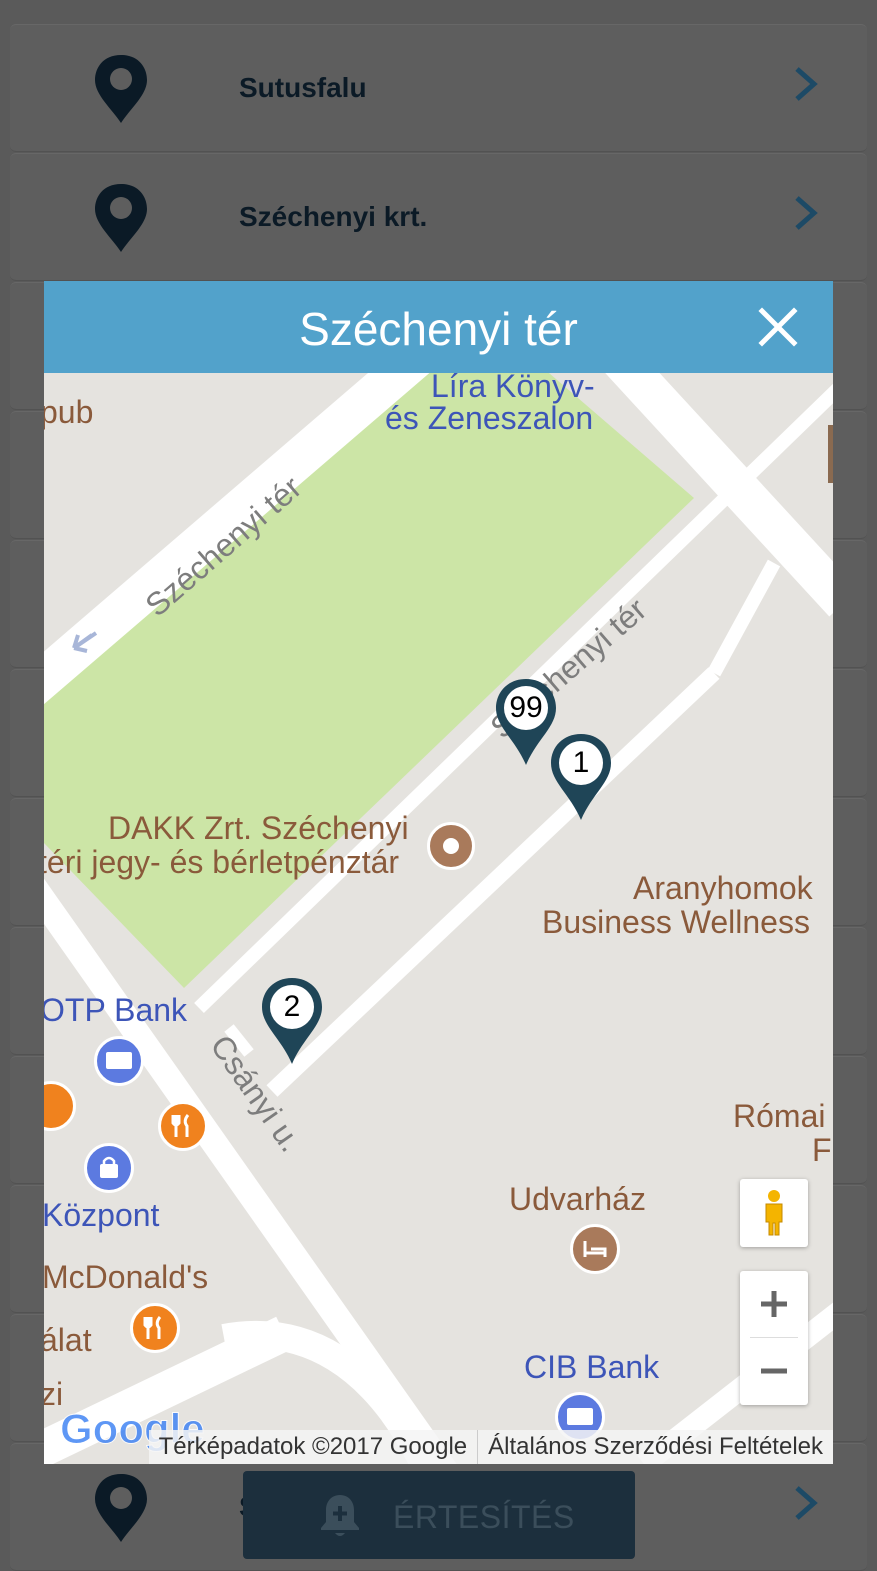 The image size is (877, 1571). Describe the element at coordinates (822, 1150) in the screenshot. I see `map-label-romai: F` at that location.